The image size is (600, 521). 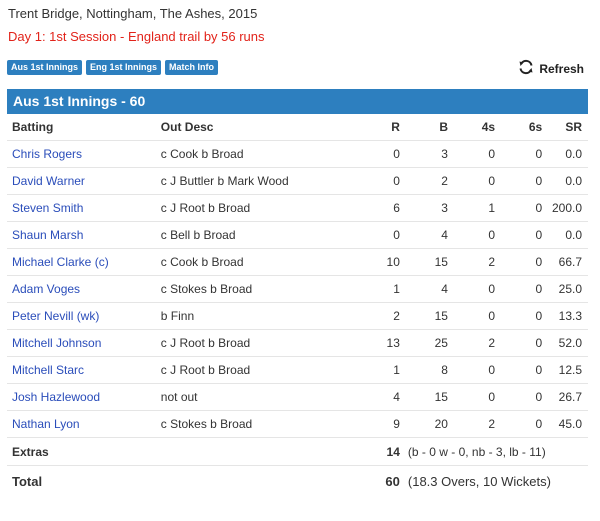 I want to click on fours: 1, so click(x=471, y=208).